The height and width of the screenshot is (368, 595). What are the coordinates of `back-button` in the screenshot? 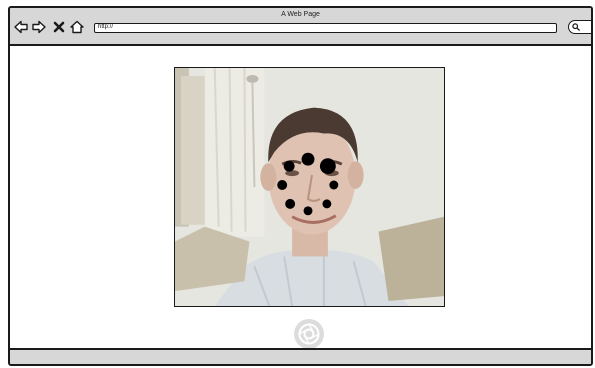 It's located at (21, 27).